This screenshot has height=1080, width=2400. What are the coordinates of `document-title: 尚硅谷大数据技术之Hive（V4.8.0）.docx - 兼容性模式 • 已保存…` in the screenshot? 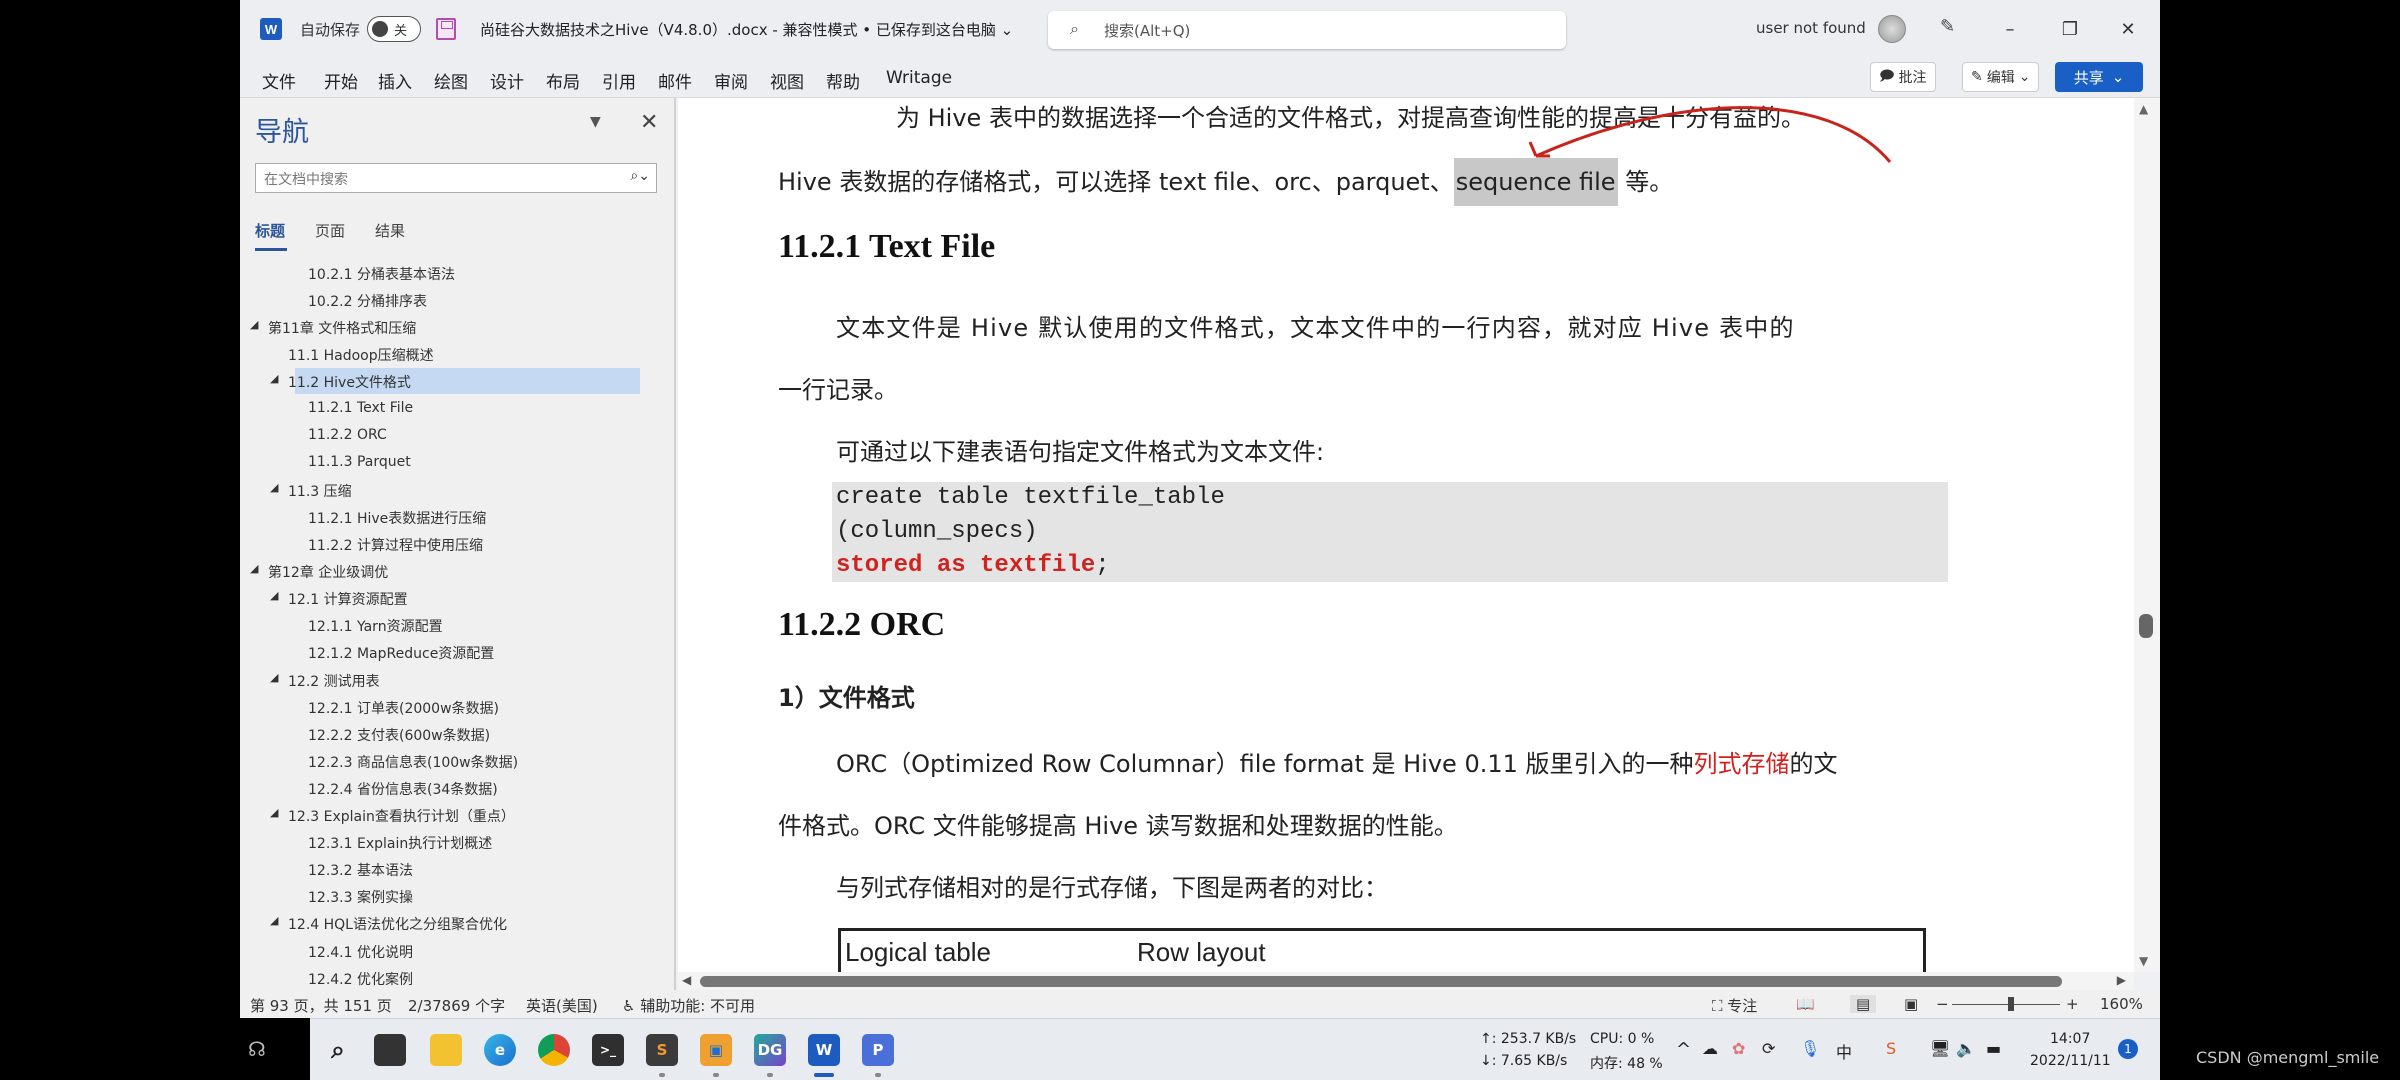 It's located at (746, 29).